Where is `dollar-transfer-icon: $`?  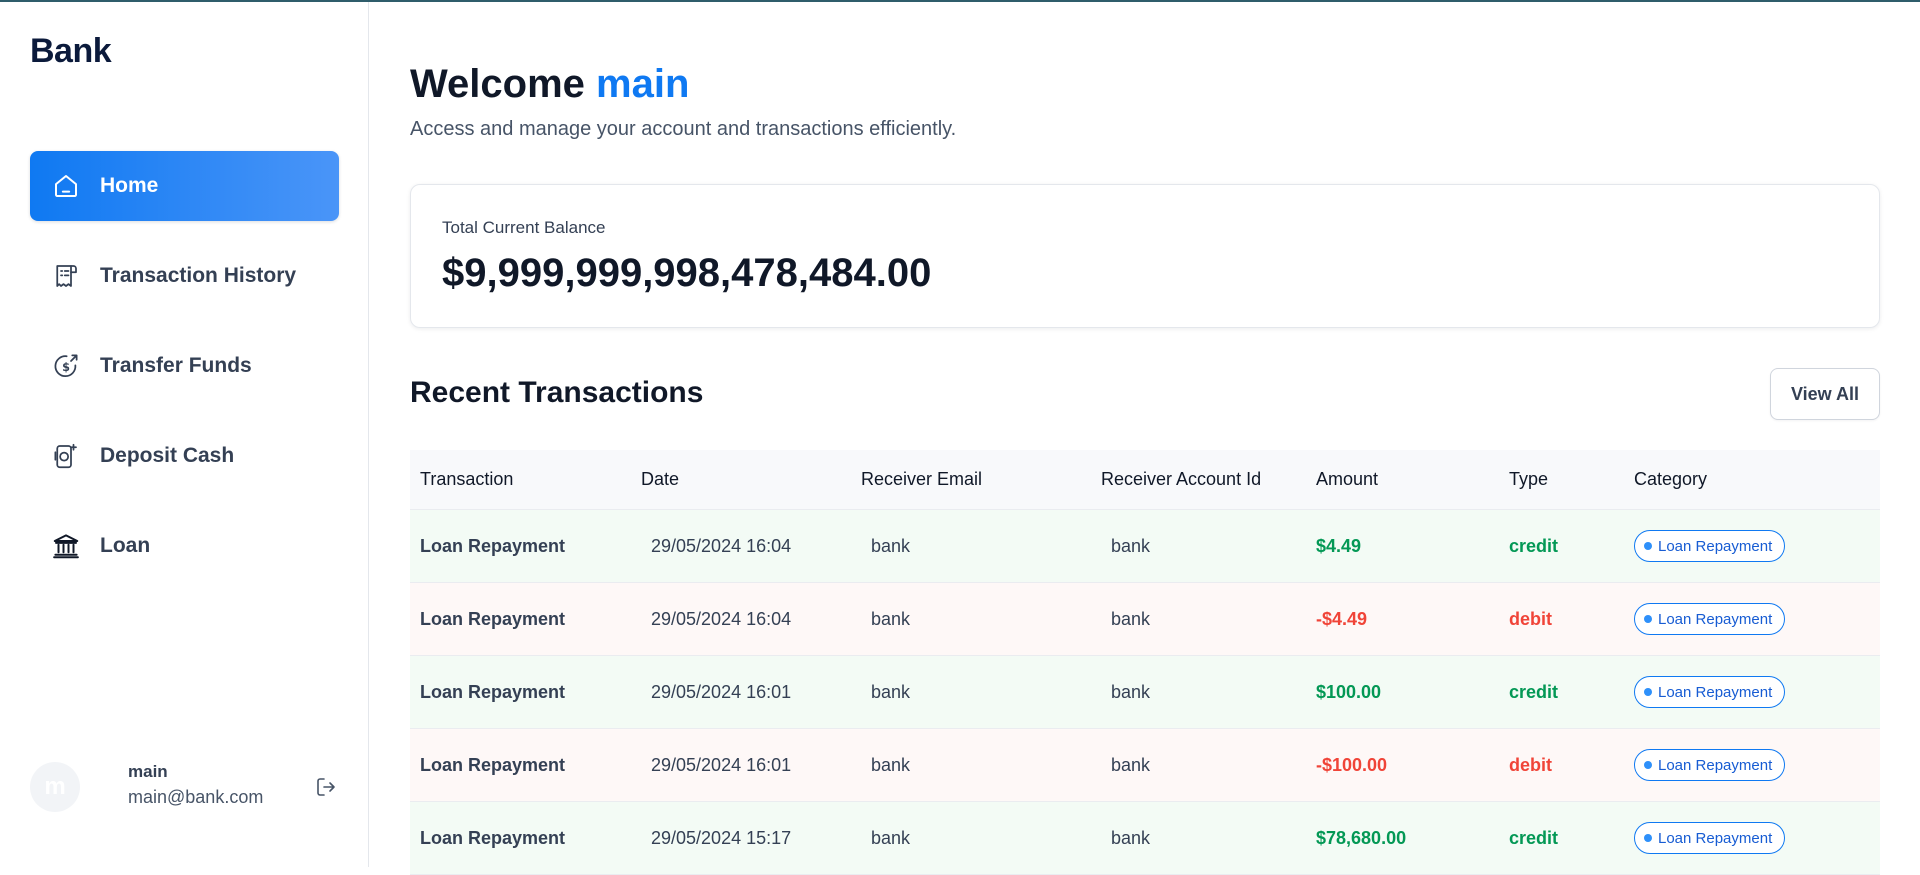 dollar-transfer-icon: $ is located at coordinates (66, 366).